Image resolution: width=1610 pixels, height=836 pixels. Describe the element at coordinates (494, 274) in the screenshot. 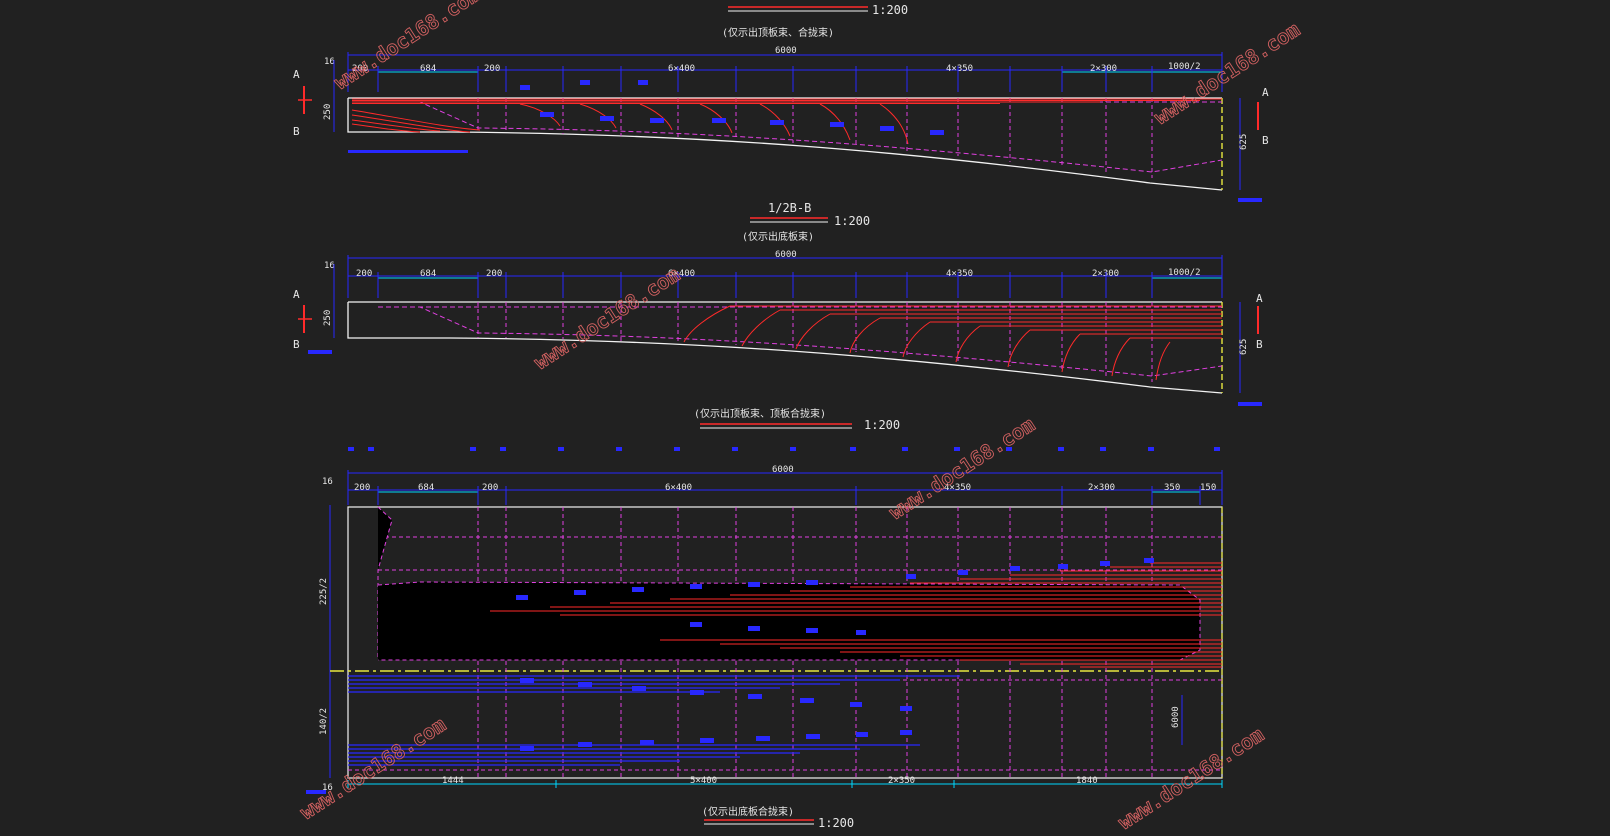

I see `v2-dim-200b: 200` at that location.